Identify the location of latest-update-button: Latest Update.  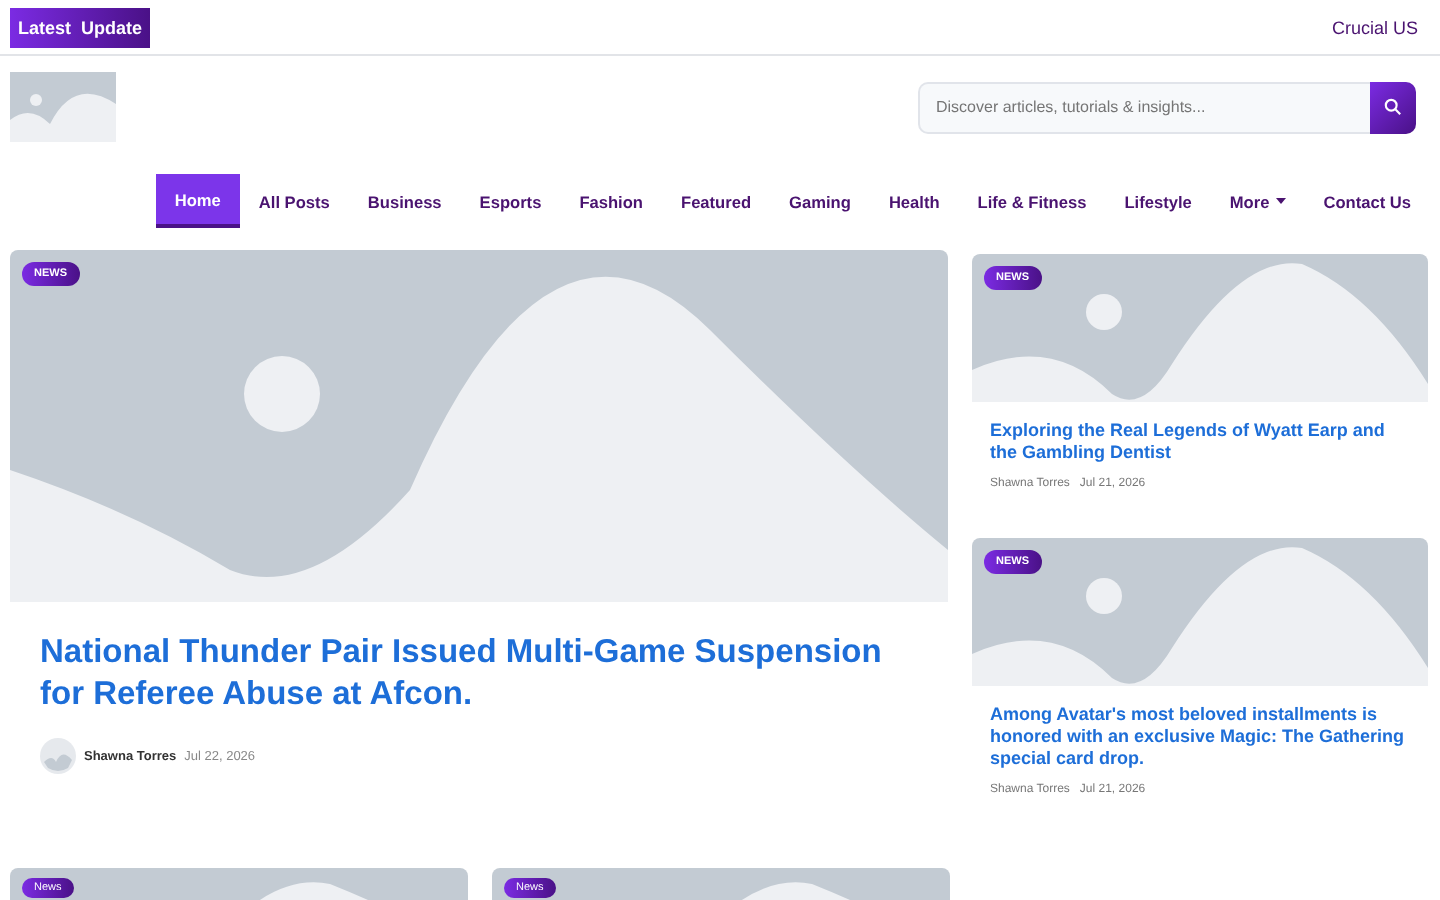
(80, 27).